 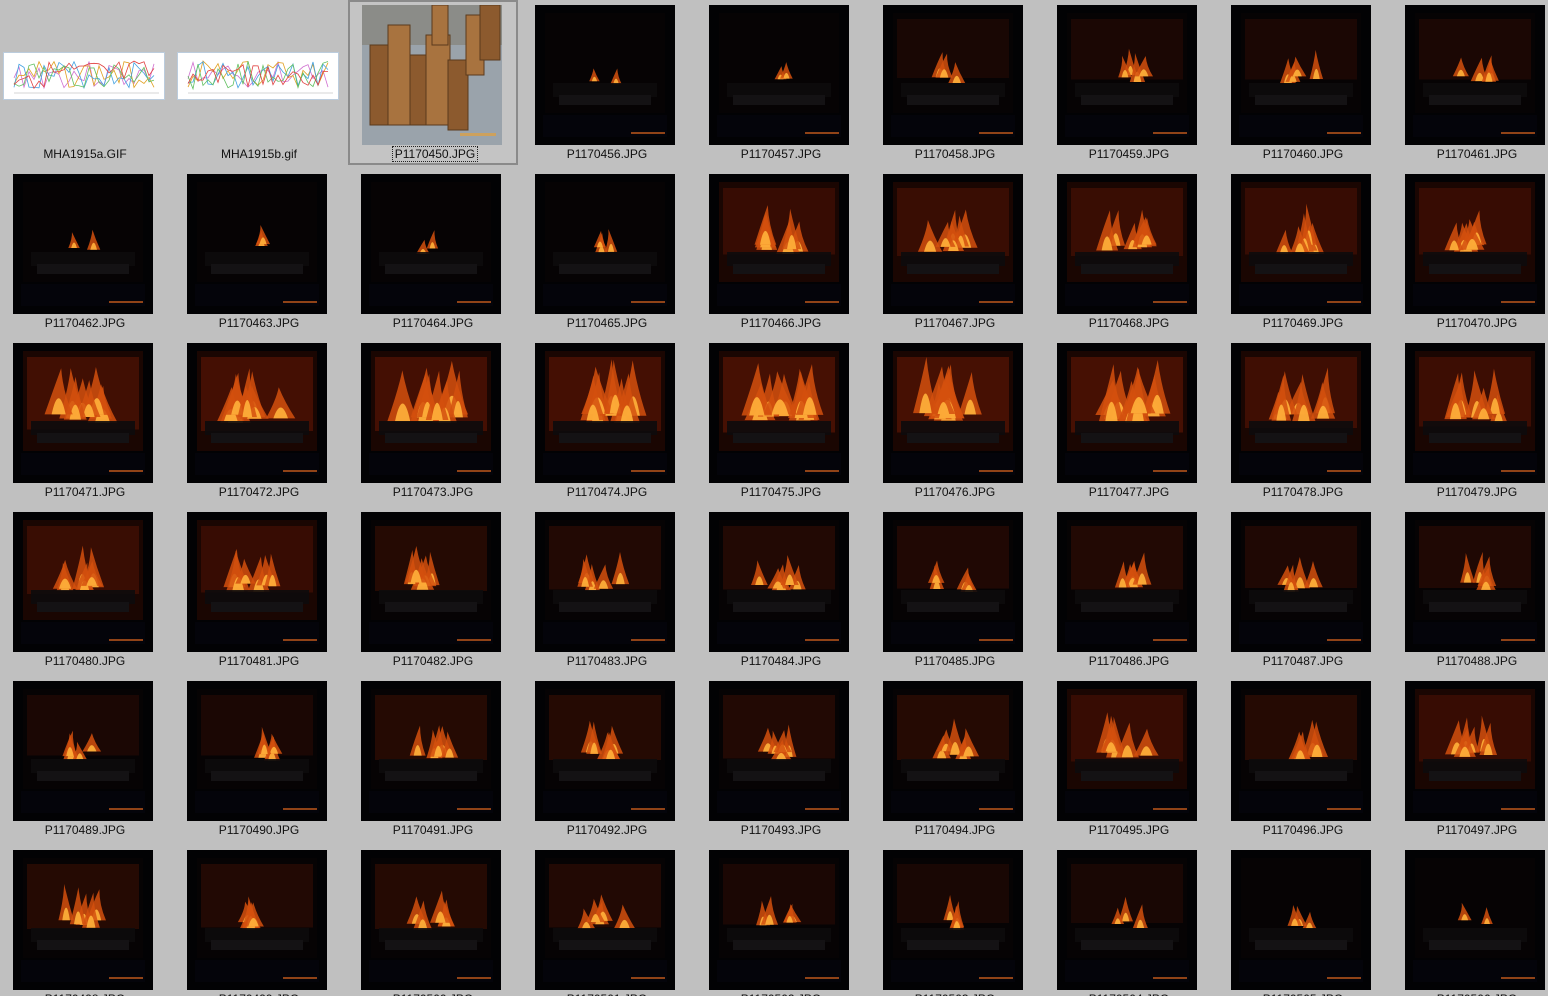 I want to click on file-item: P1170468.JPG, so click(x=1129, y=251).